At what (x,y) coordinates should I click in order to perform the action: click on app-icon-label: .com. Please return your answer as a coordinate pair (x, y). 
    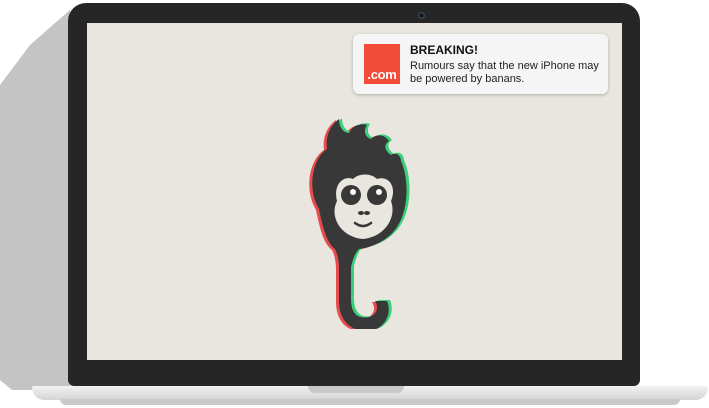
    Looking at the image, I should click on (382, 74).